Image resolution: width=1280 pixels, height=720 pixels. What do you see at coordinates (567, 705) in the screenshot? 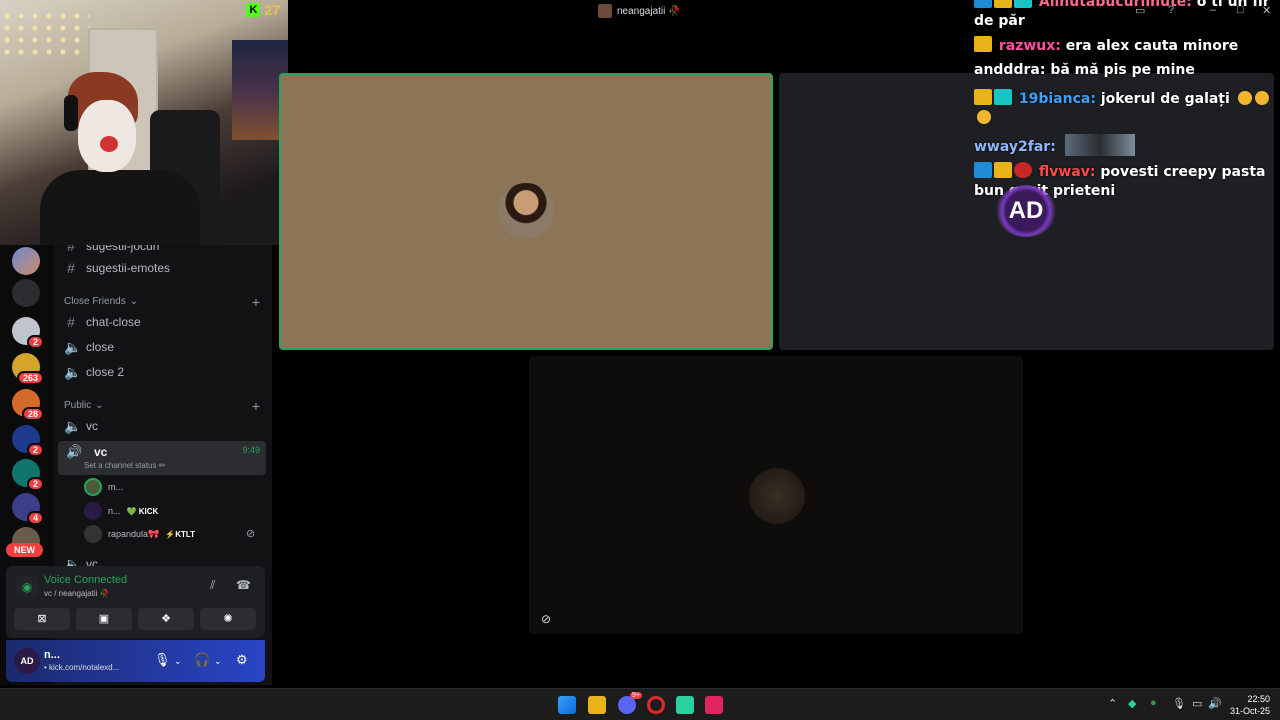
I see `start-icon` at bounding box center [567, 705].